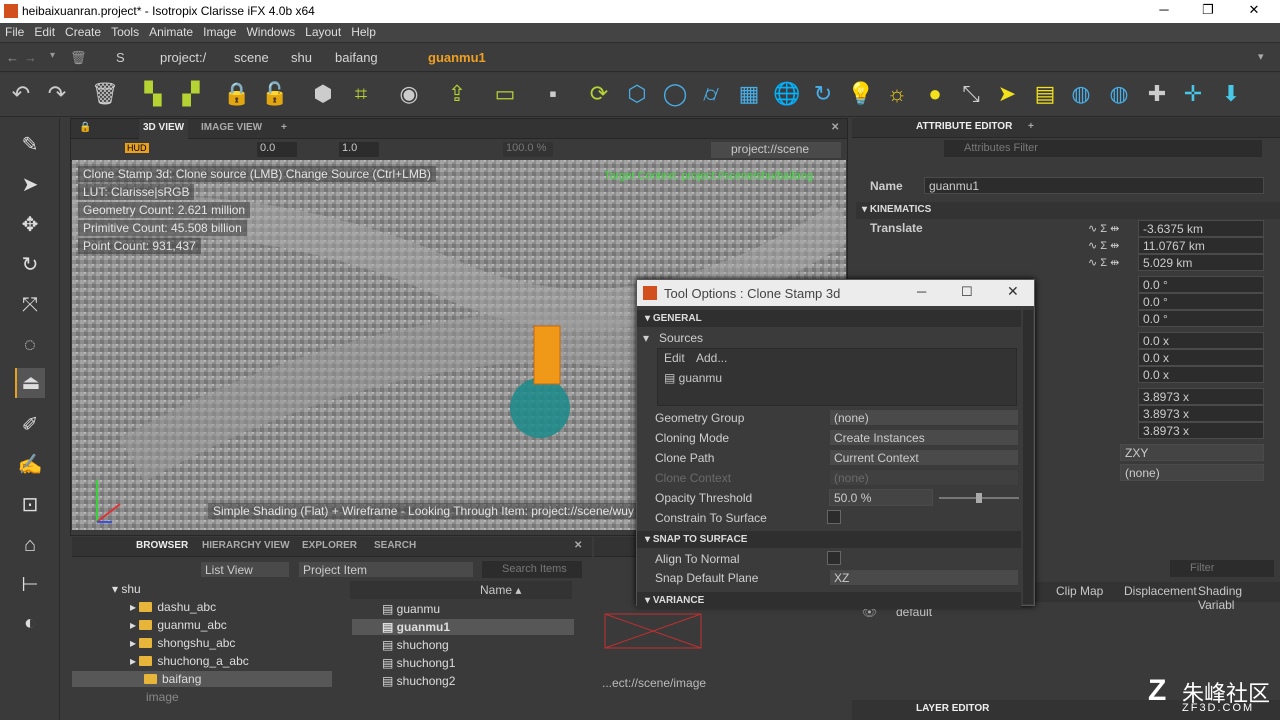 The image size is (1280, 720). What do you see at coordinates (57, 94) in the screenshot?
I see `redo-icon: ↷` at bounding box center [57, 94].